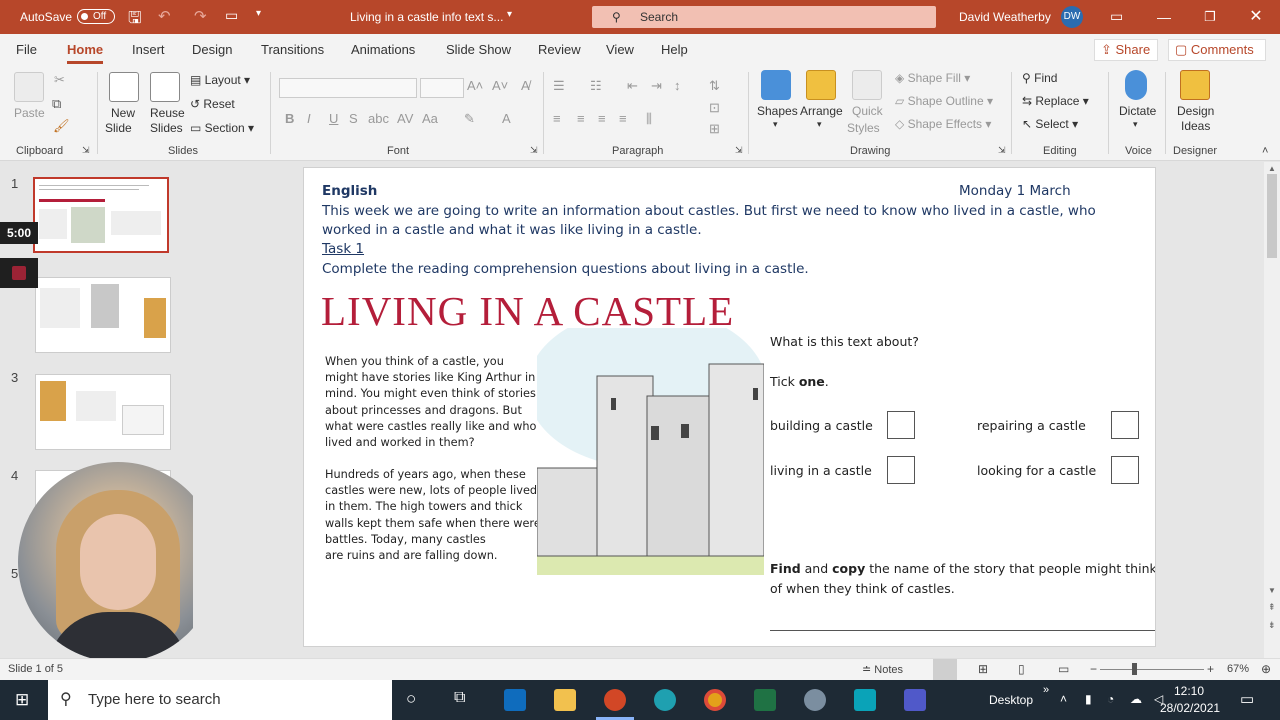  What do you see at coordinates (348, 88) in the screenshot?
I see `font-name-box` at bounding box center [348, 88].